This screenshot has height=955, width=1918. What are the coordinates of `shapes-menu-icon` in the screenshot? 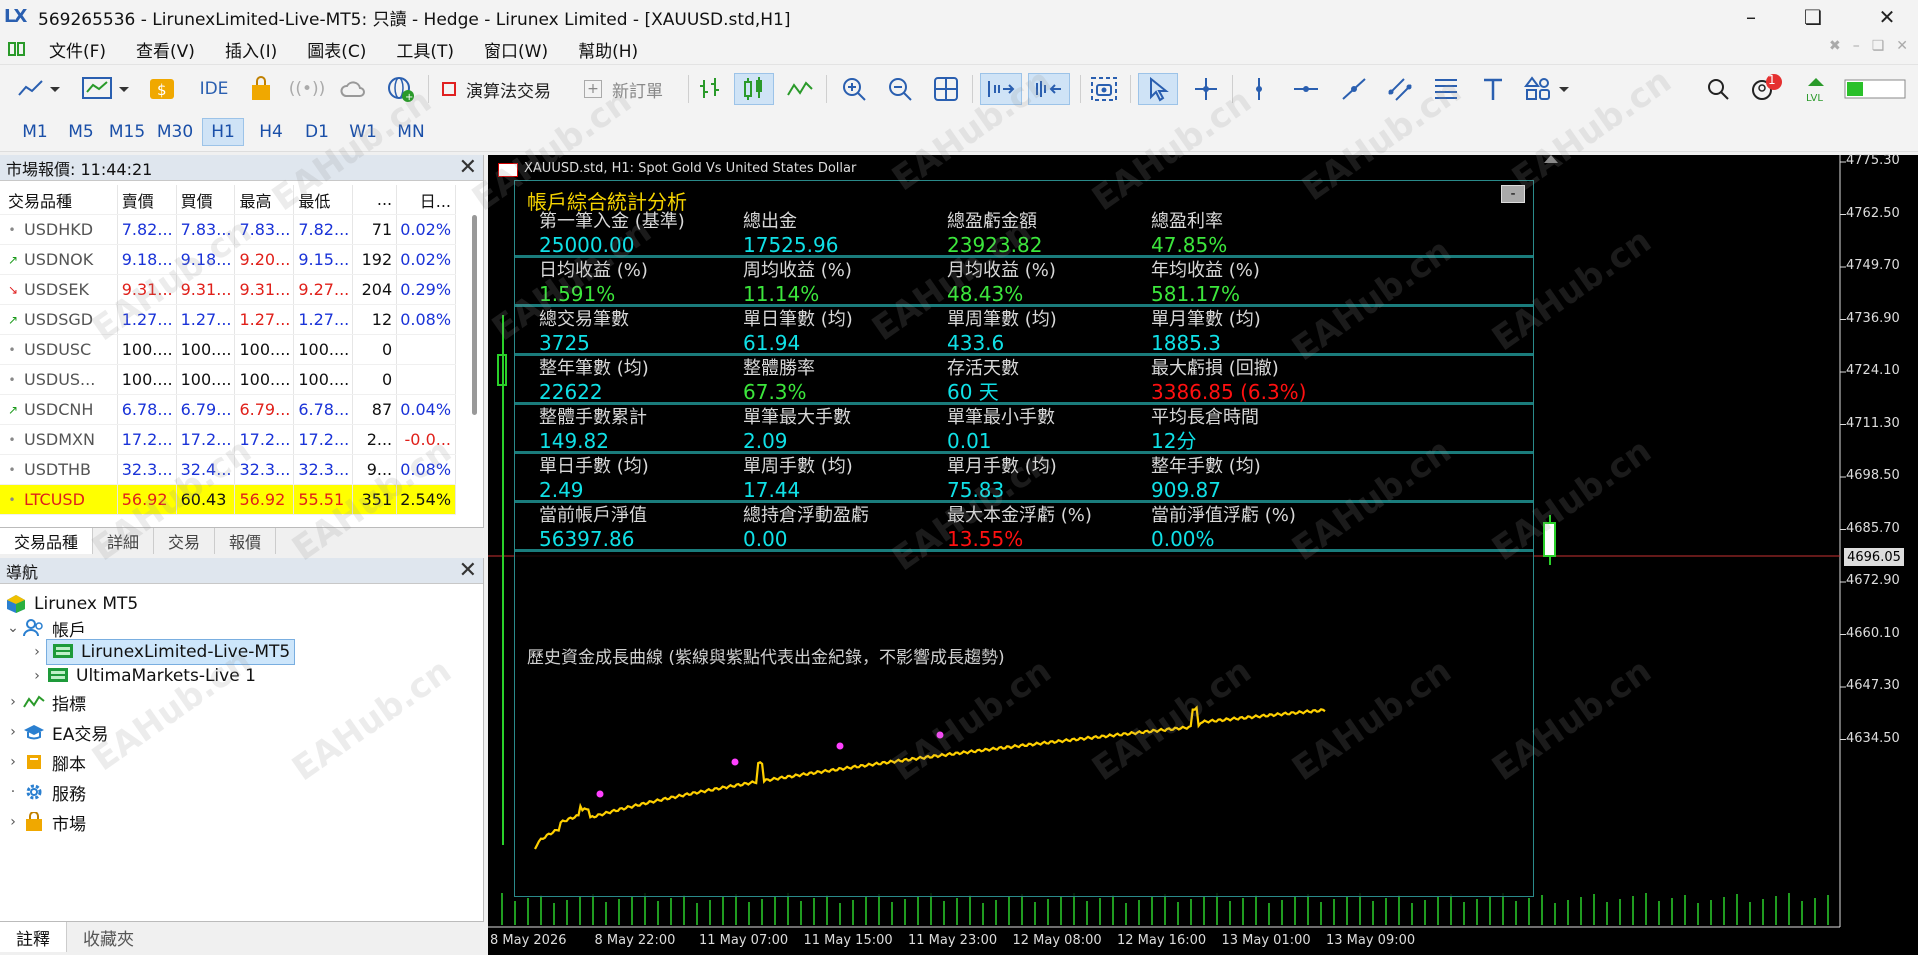 It's located at (1548, 89).